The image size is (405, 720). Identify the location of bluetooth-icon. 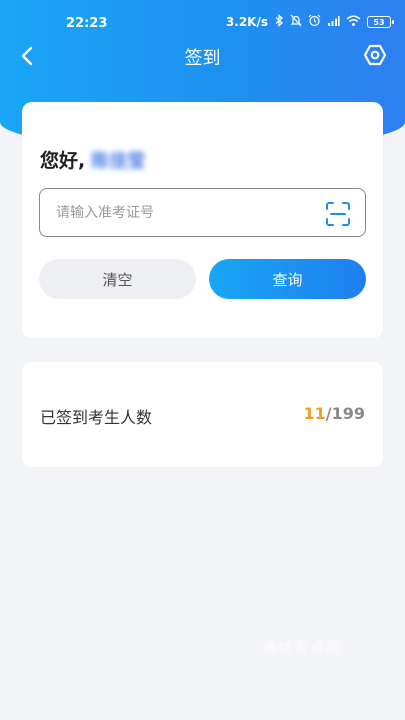
(279, 22).